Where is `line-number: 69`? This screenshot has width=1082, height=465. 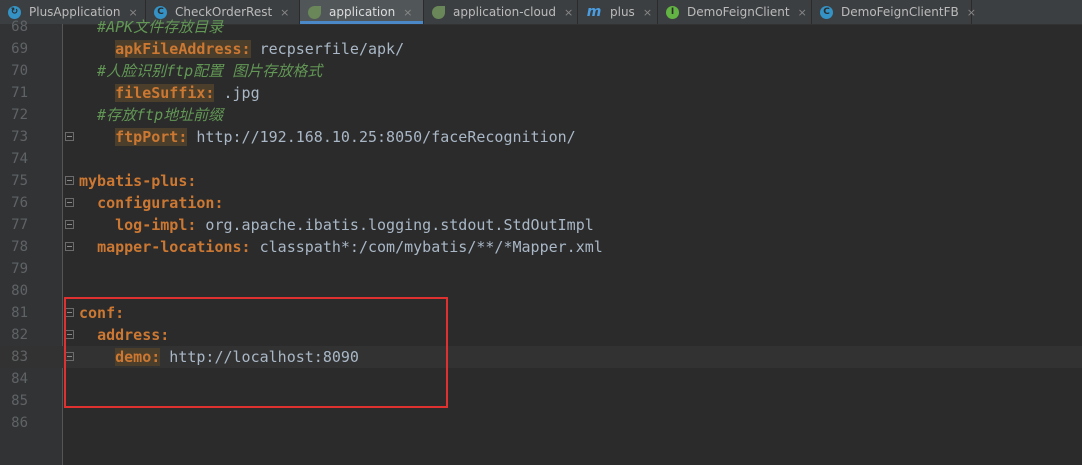
line-number: 69 is located at coordinates (19, 49).